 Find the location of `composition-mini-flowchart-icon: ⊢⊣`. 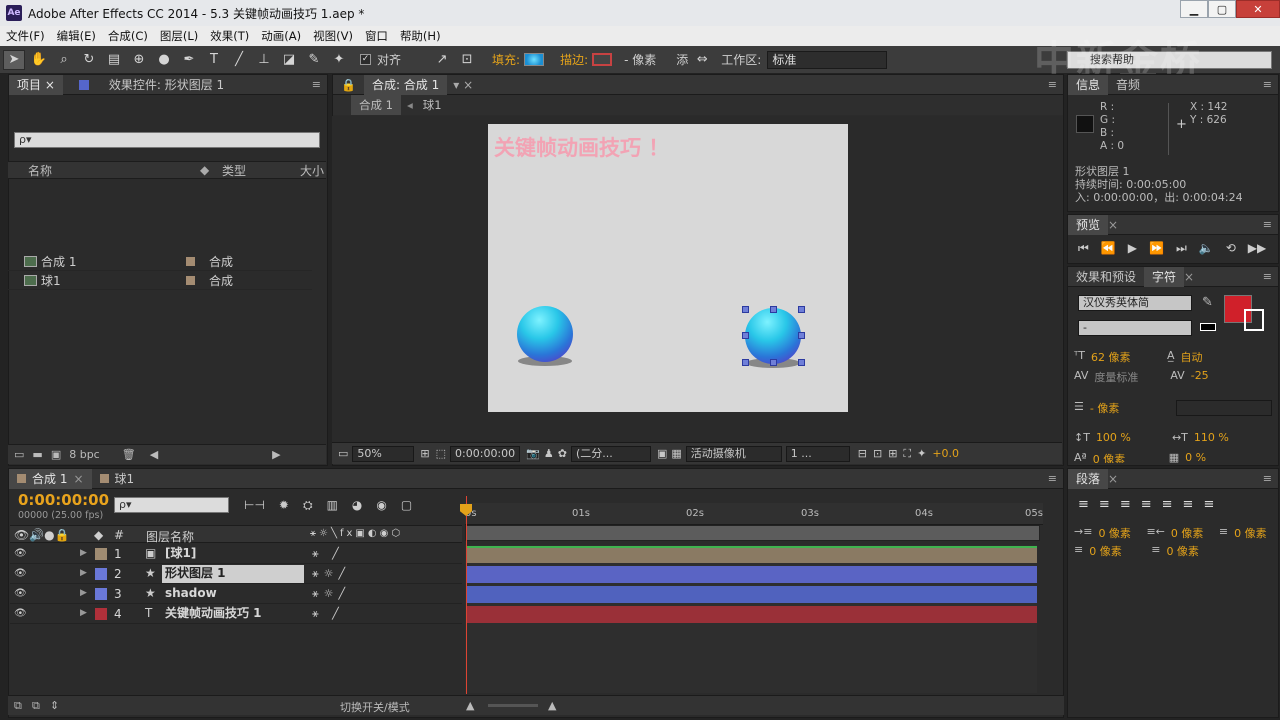

composition-mini-flowchart-icon: ⊢⊣ is located at coordinates (254, 505).